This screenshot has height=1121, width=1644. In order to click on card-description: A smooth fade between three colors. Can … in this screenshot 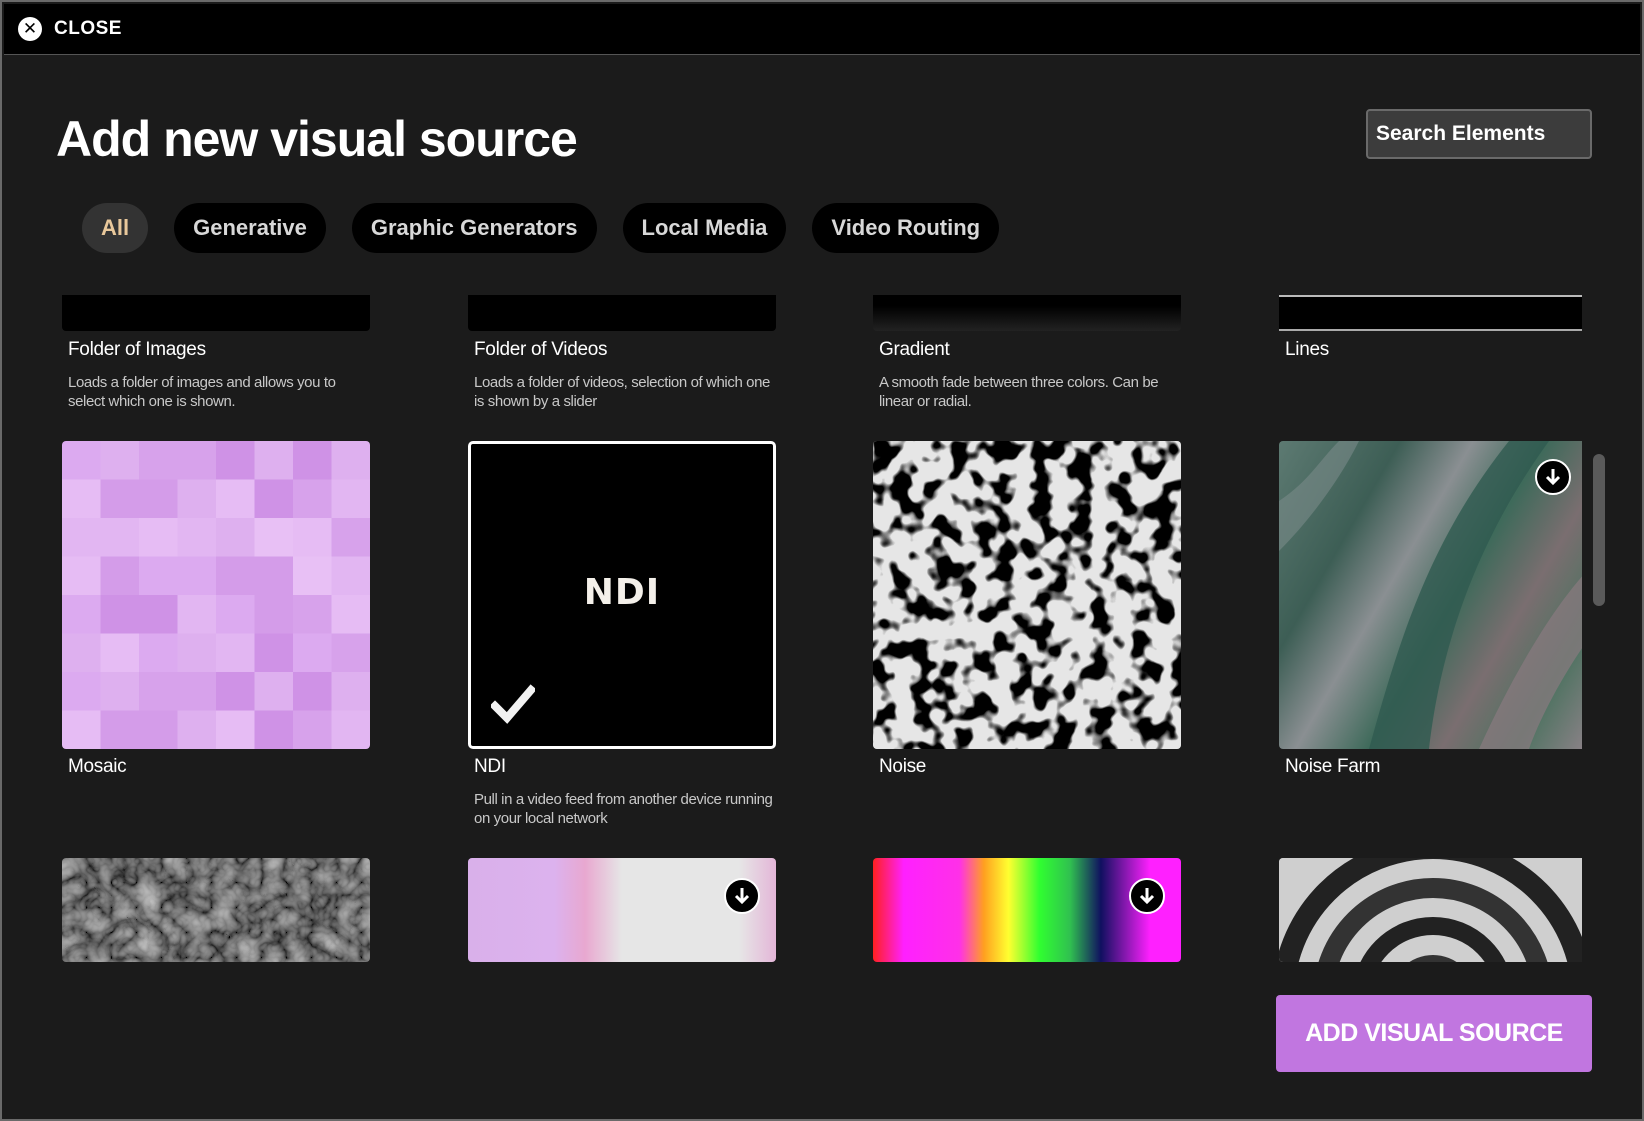, I will do `click(1019, 392)`.